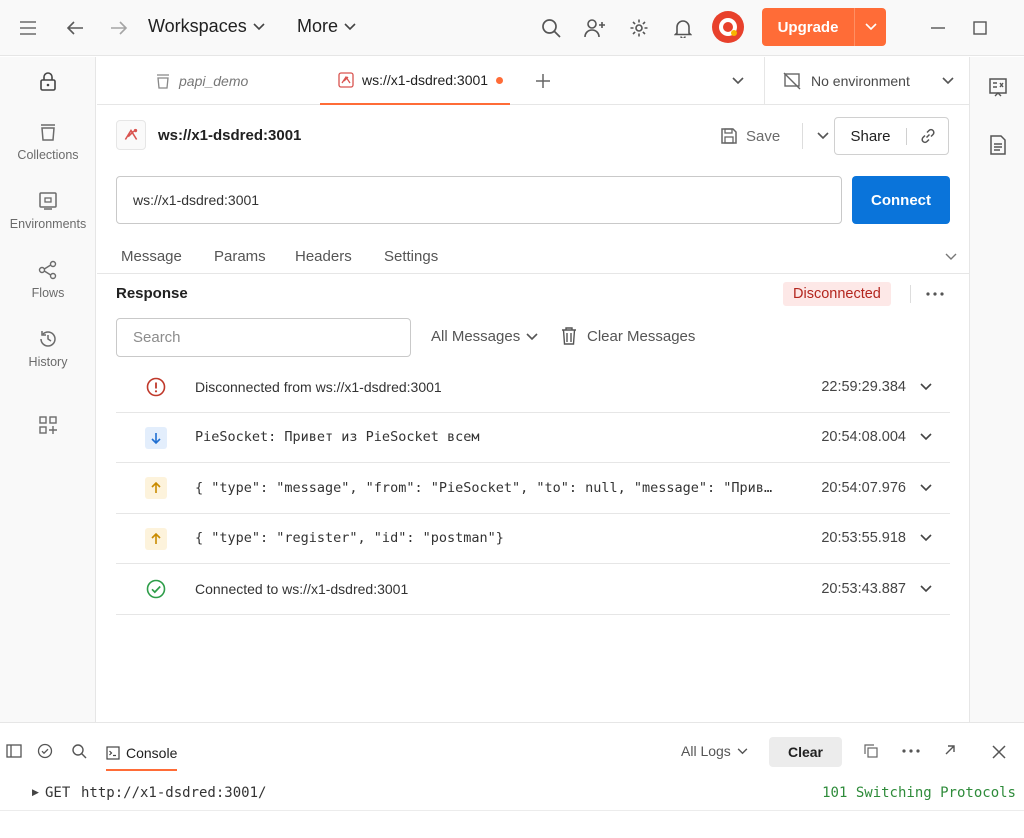  I want to click on hamburger-menu-icon, so click(28, 28).